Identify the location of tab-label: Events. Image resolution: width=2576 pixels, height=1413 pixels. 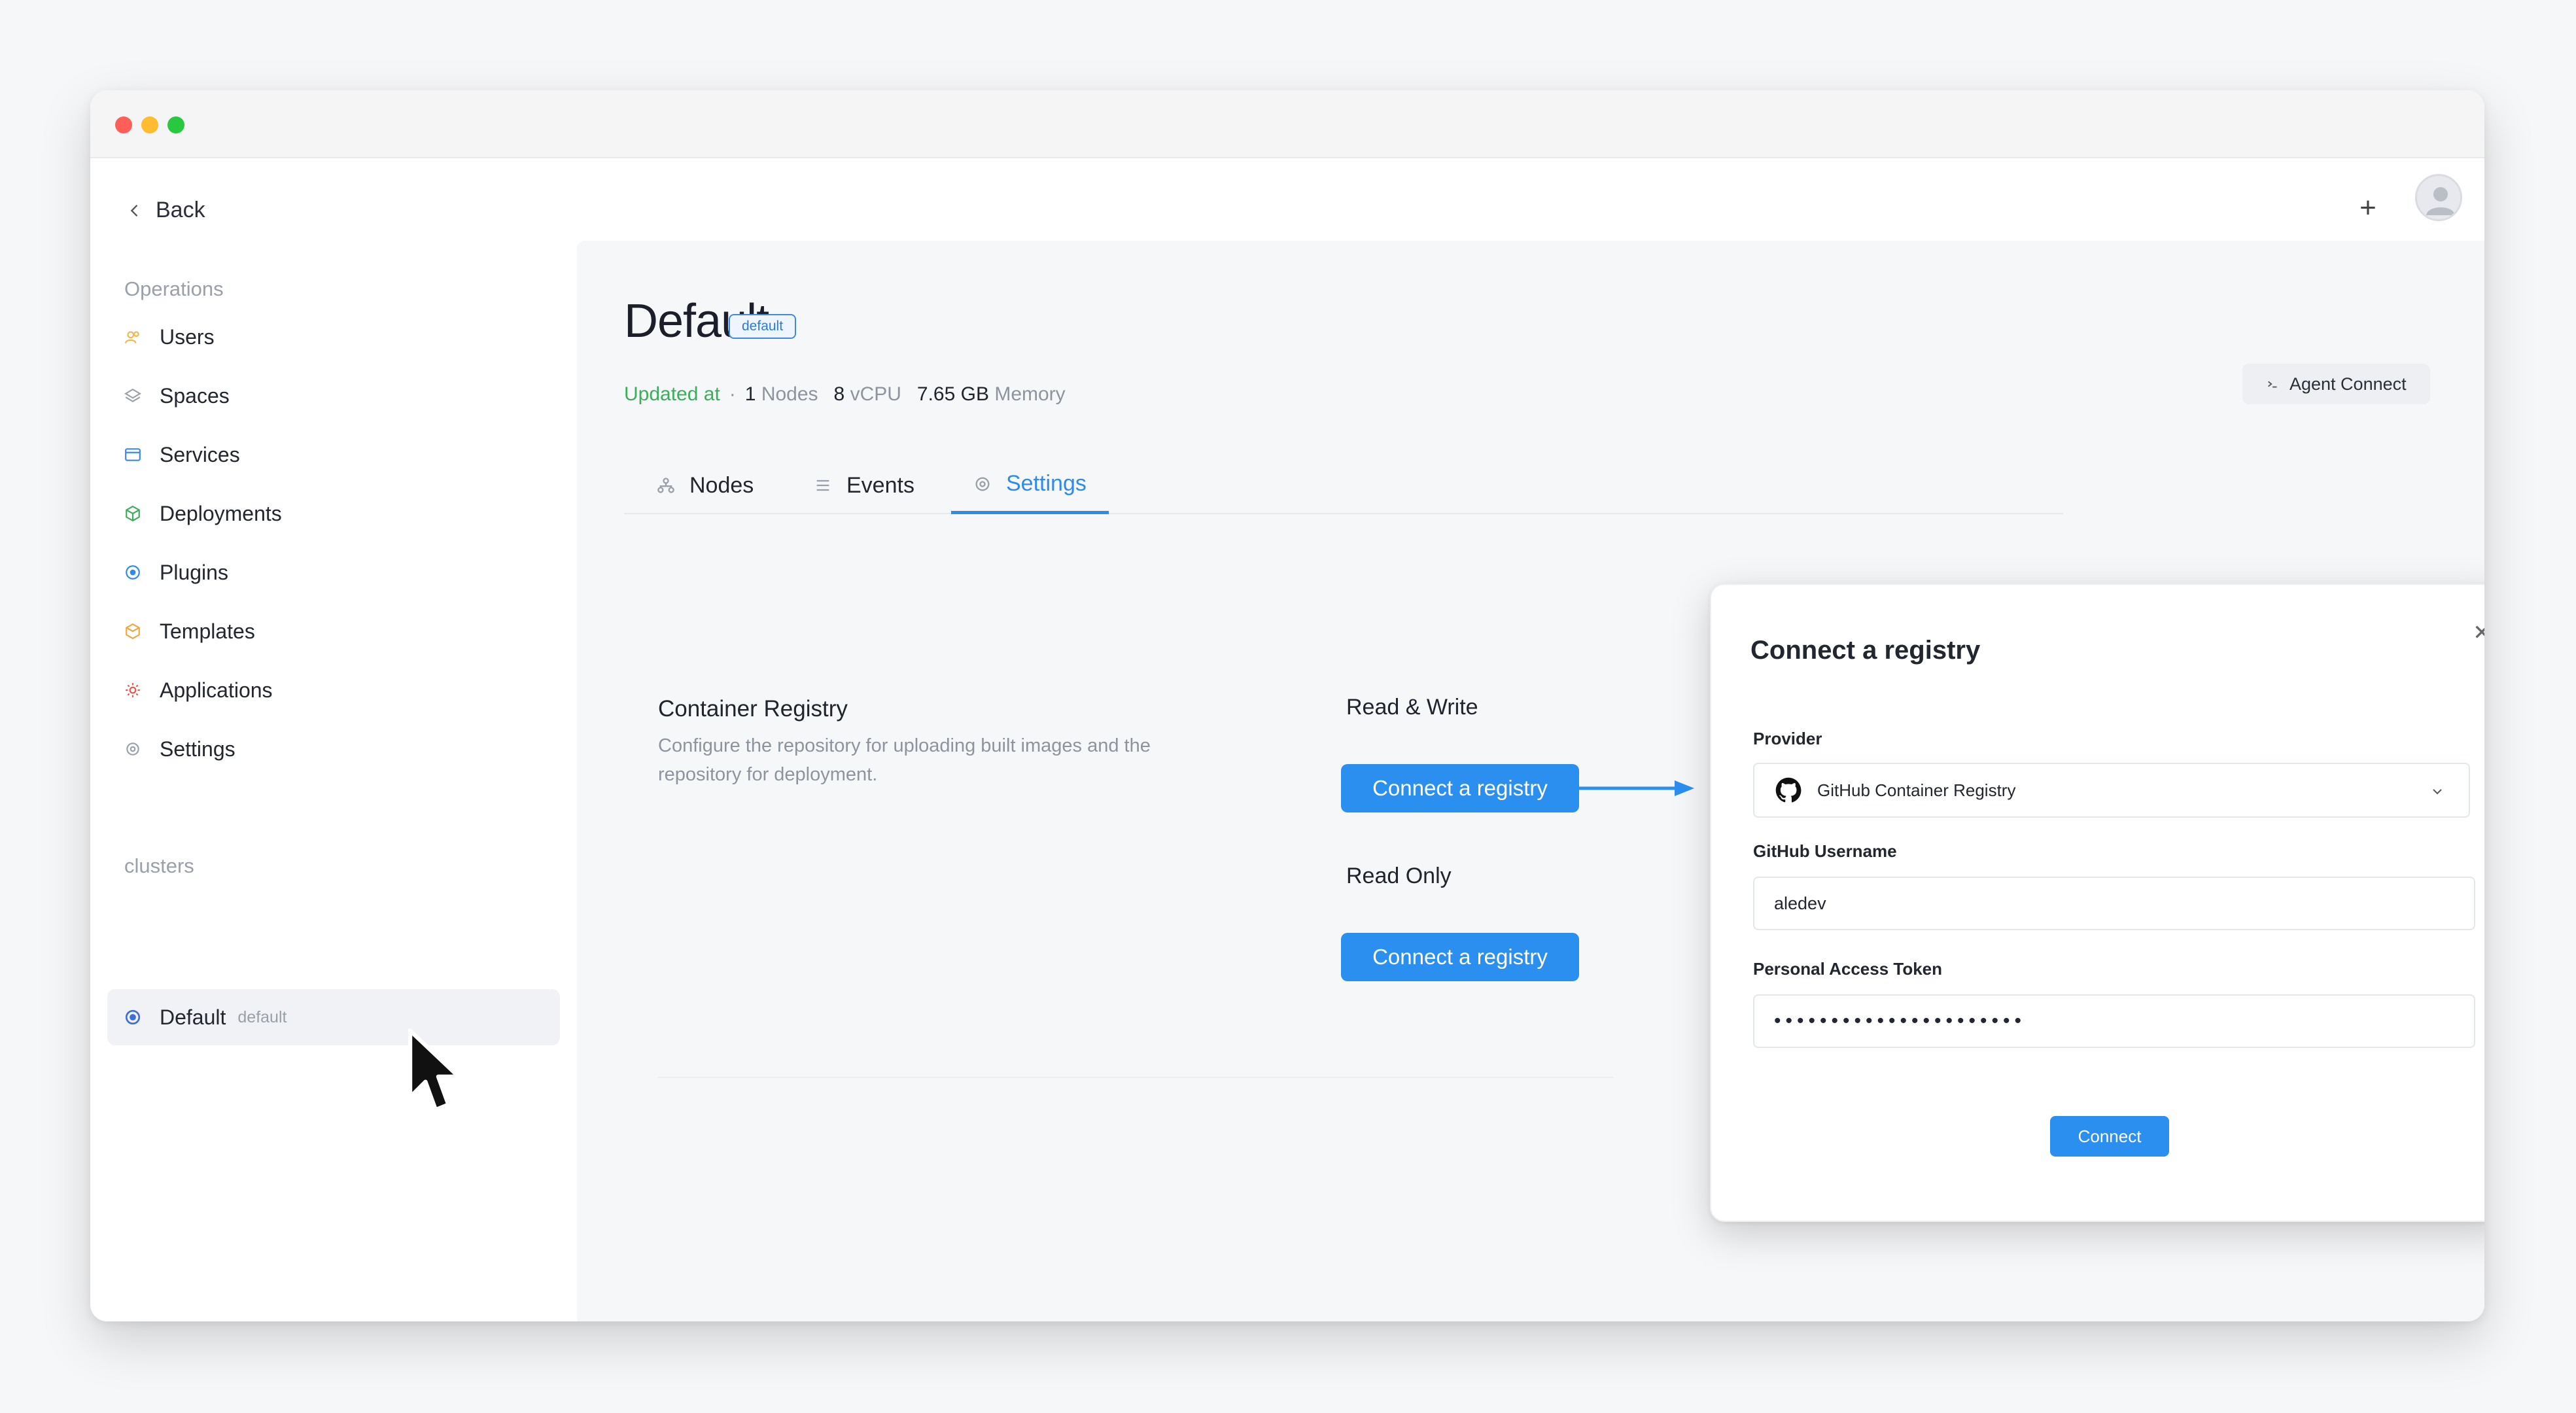
(880, 485).